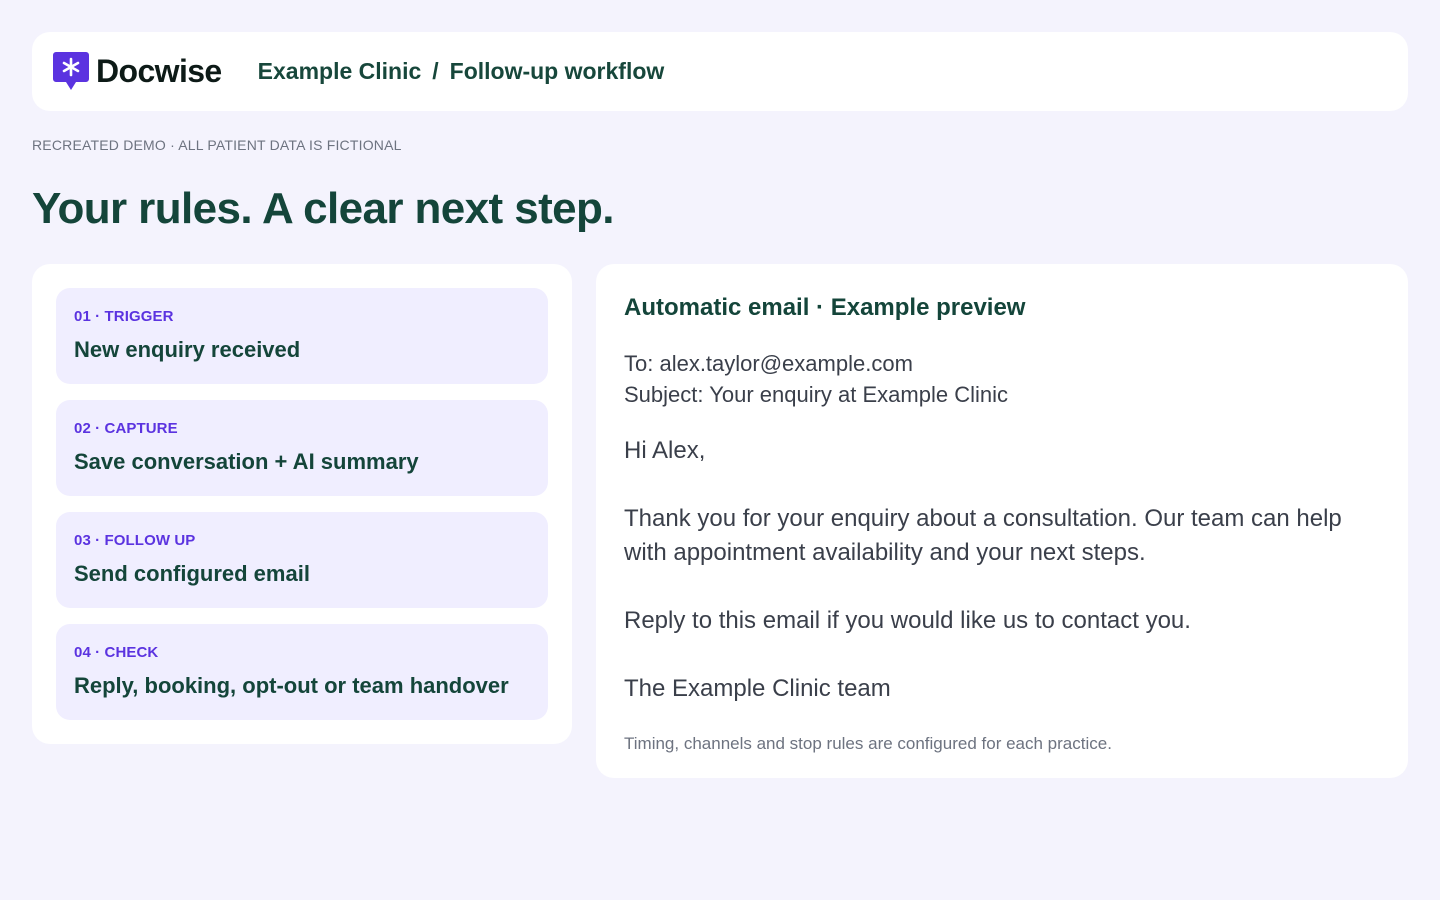  What do you see at coordinates (768, 363) in the screenshot?
I see `email-recipient: To: alex.taylor@example.com` at bounding box center [768, 363].